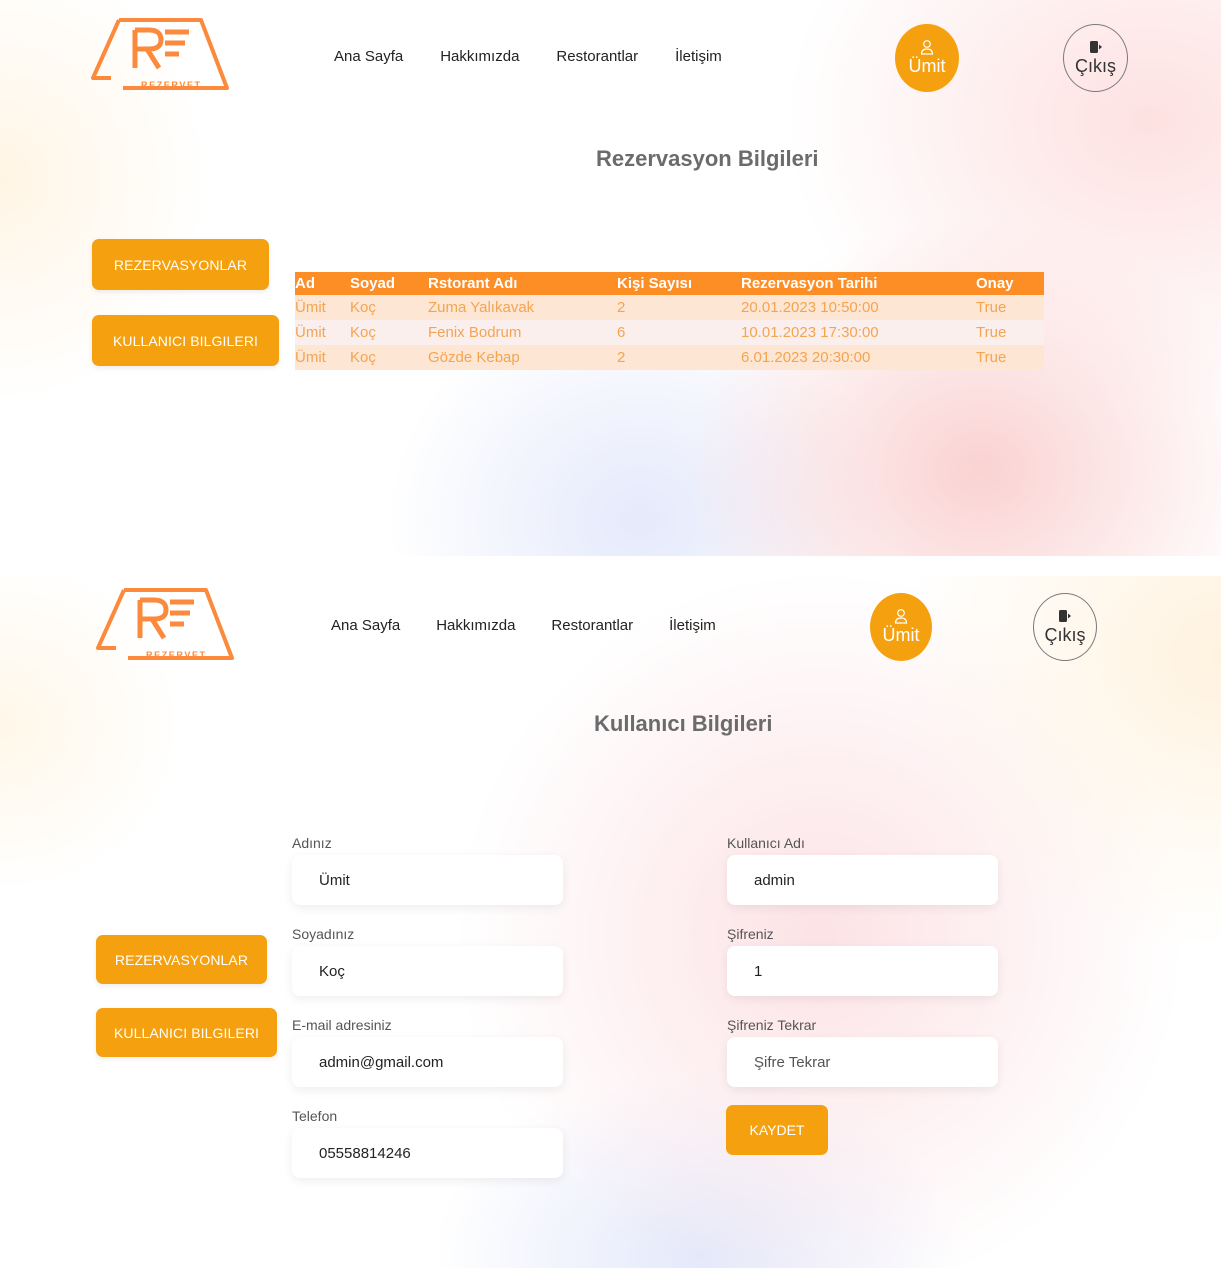 The height and width of the screenshot is (1268, 1221). What do you see at coordinates (679, 283) in the screenshot?
I see `col-guest-count: Kişi Sayısı` at bounding box center [679, 283].